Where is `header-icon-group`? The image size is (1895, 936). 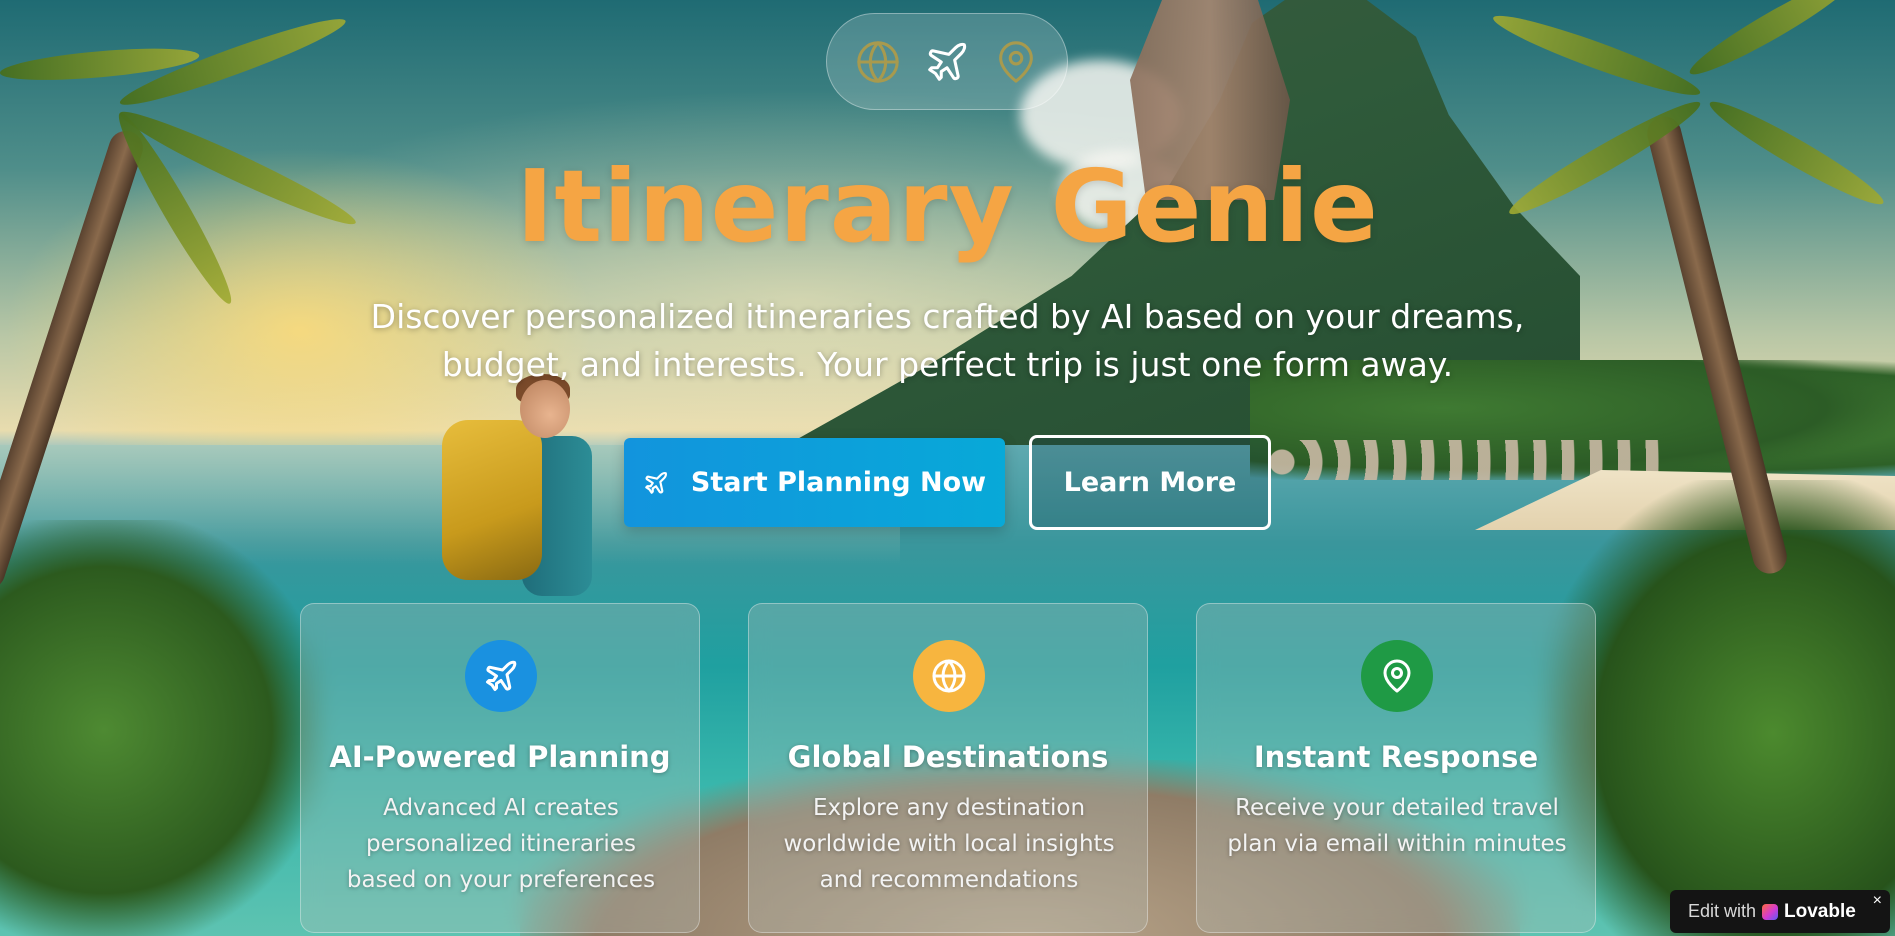 header-icon-group is located at coordinates (947, 61).